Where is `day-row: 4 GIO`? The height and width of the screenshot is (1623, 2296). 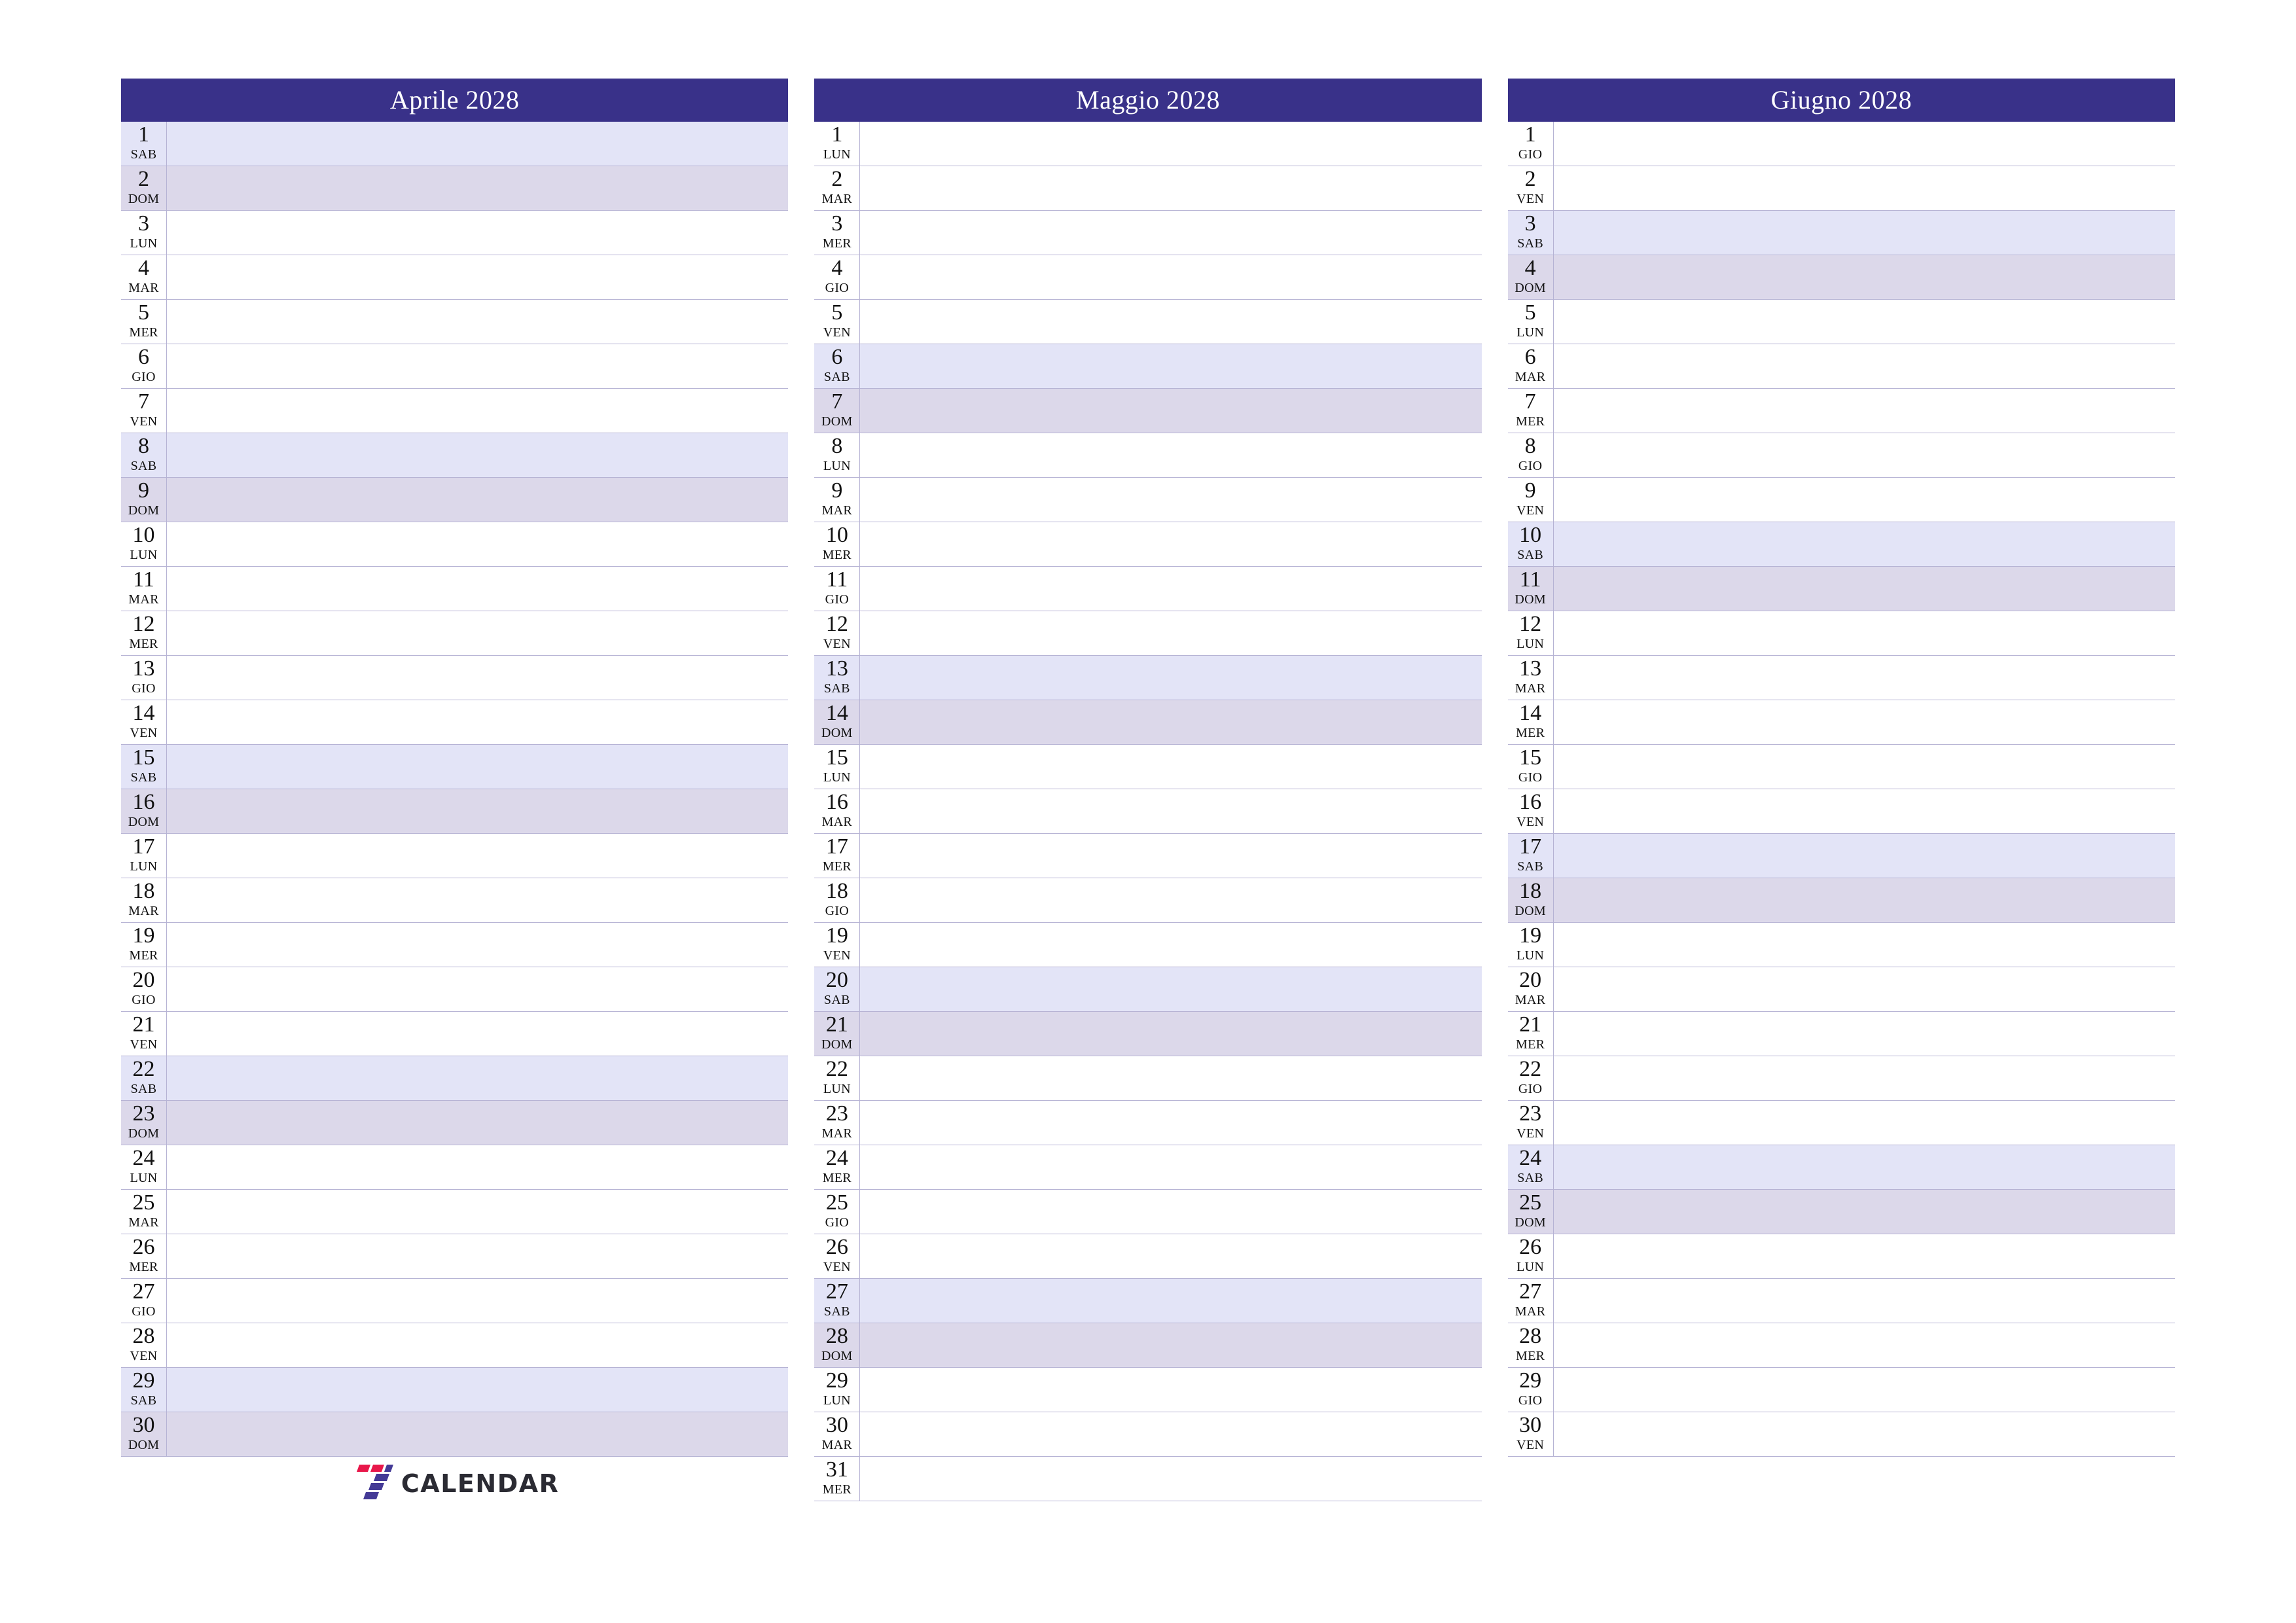 day-row: 4 GIO is located at coordinates (1148, 277).